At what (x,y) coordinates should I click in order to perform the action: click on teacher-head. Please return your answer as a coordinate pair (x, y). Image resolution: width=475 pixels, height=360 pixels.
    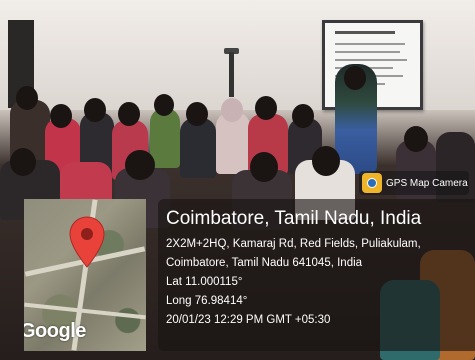
    Looking at the image, I should click on (355, 78).